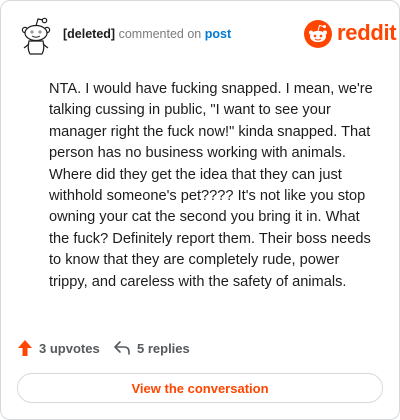 The width and height of the screenshot is (400, 420). Describe the element at coordinates (218, 34) in the screenshot. I see `post-link: post` at that location.